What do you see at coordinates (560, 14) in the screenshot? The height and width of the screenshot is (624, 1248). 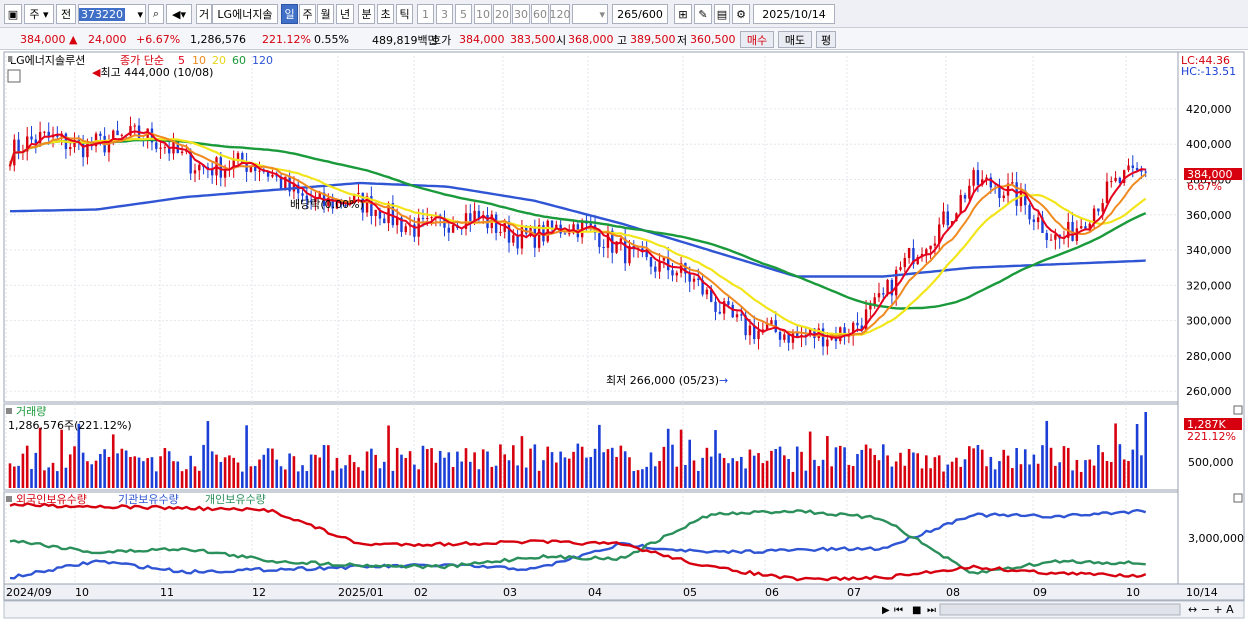 I see `interval-120: 120` at bounding box center [560, 14].